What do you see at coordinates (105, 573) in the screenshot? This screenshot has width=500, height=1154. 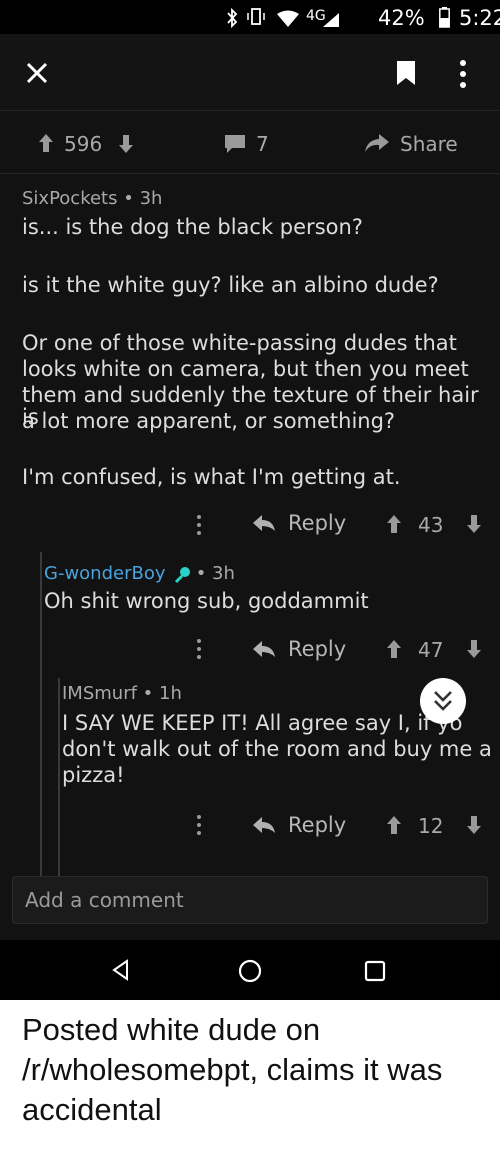 I see `comment-author: G-wonderBoy` at bounding box center [105, 573].